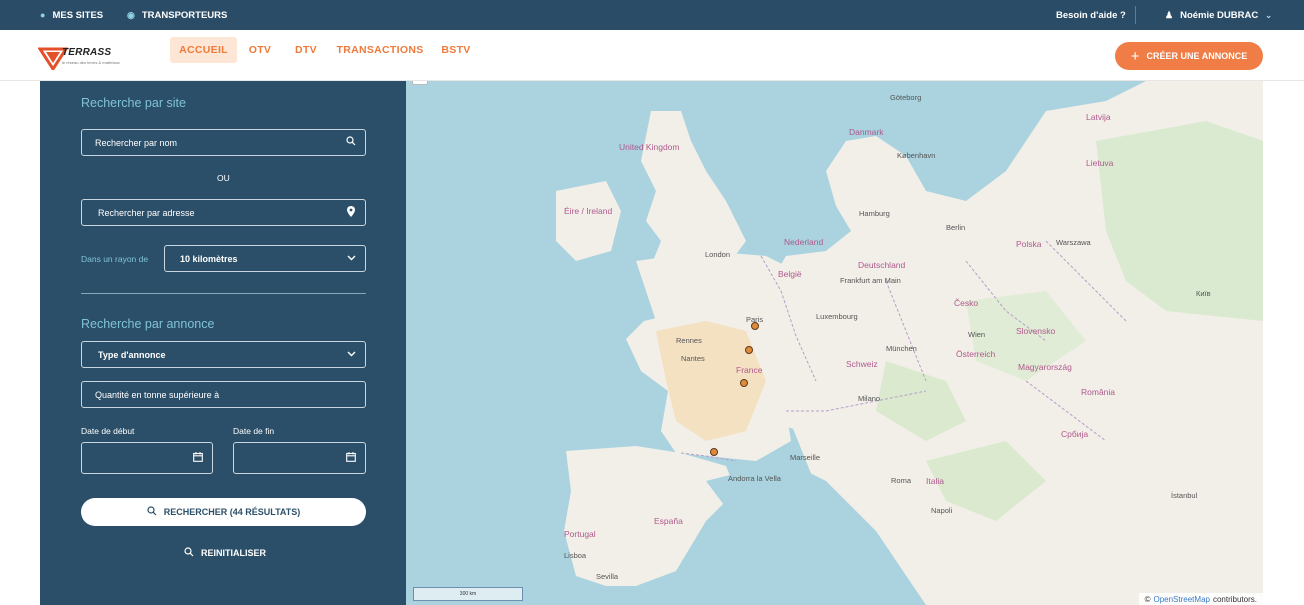 This screenshot has height=605, width=1304. Describe the element at coordinates (805, 457) in the screenshot. I see `label-marseille: Marseille` at that location.